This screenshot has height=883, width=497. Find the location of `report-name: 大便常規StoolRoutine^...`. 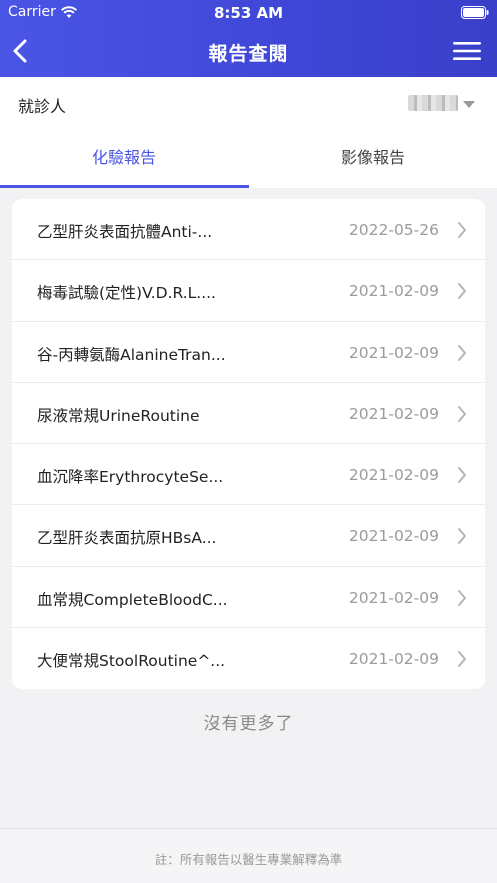

report-name: 大便常規StoolRoutine^... is located at coordinates (131, 660).